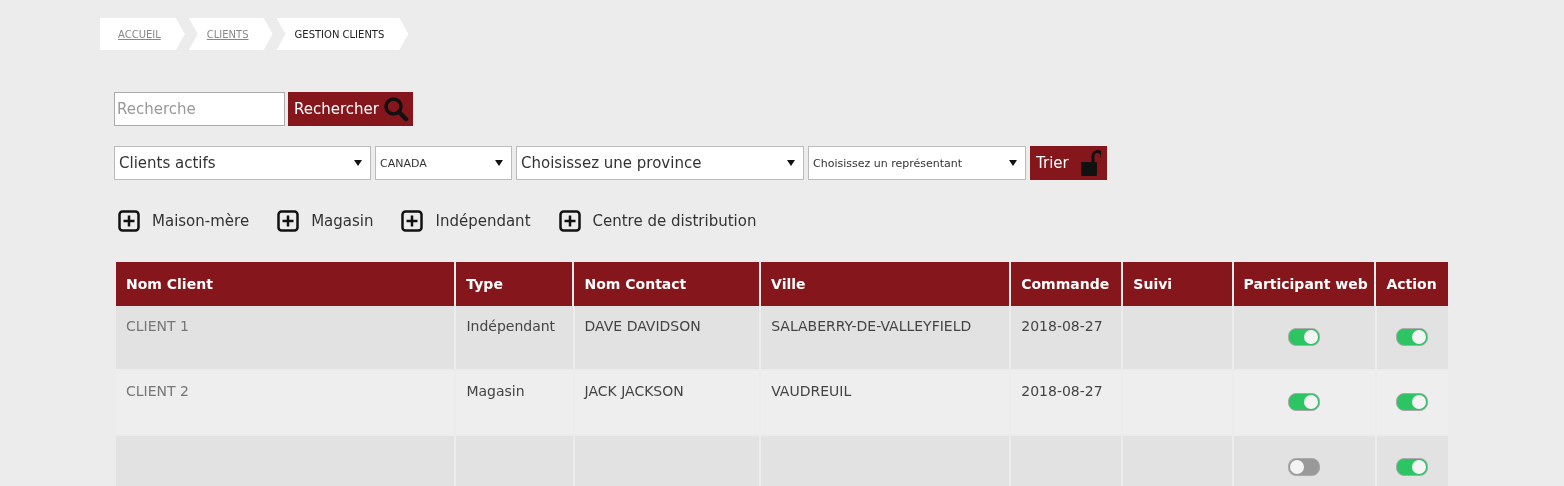 The height and width of the screenshot is (486, 1564). What do you see at coordinates (285, 337) in the screenshot?
I see `table-cell: CLIENT 1` at bounding box center [285, 337].